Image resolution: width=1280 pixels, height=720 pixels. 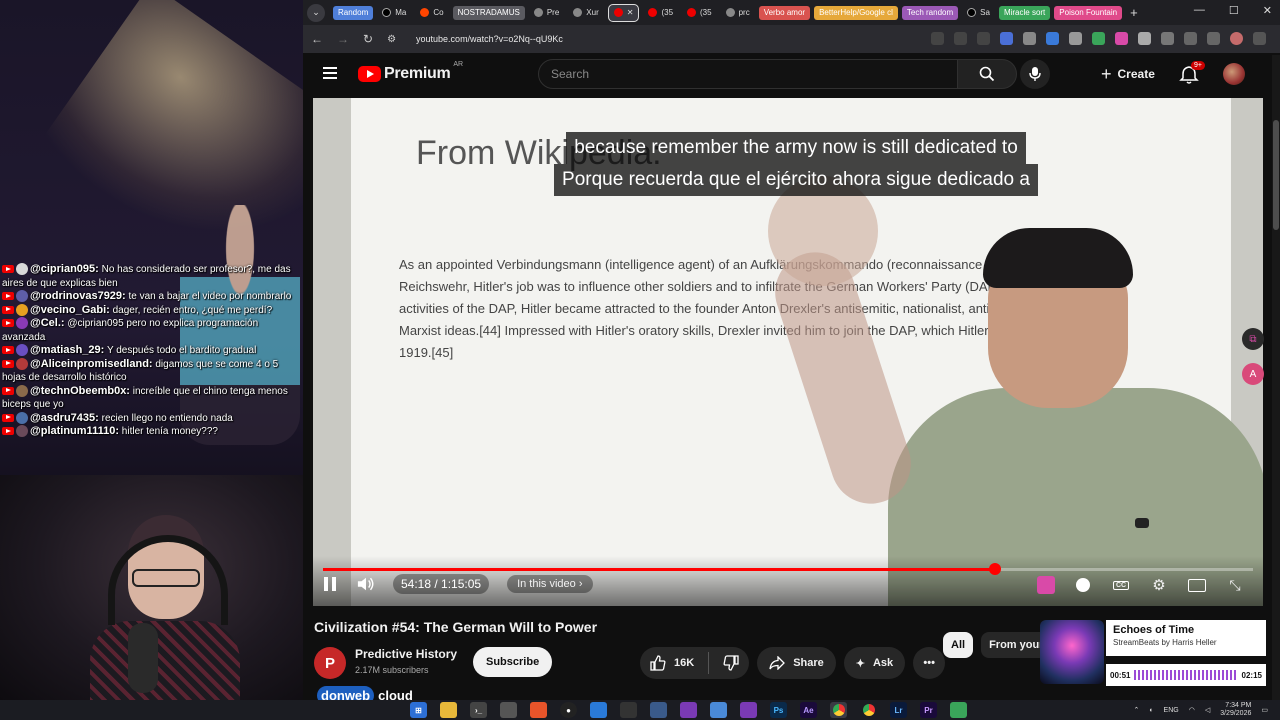 I want to click on channel-avatar: P, so click(x=330, y=663).